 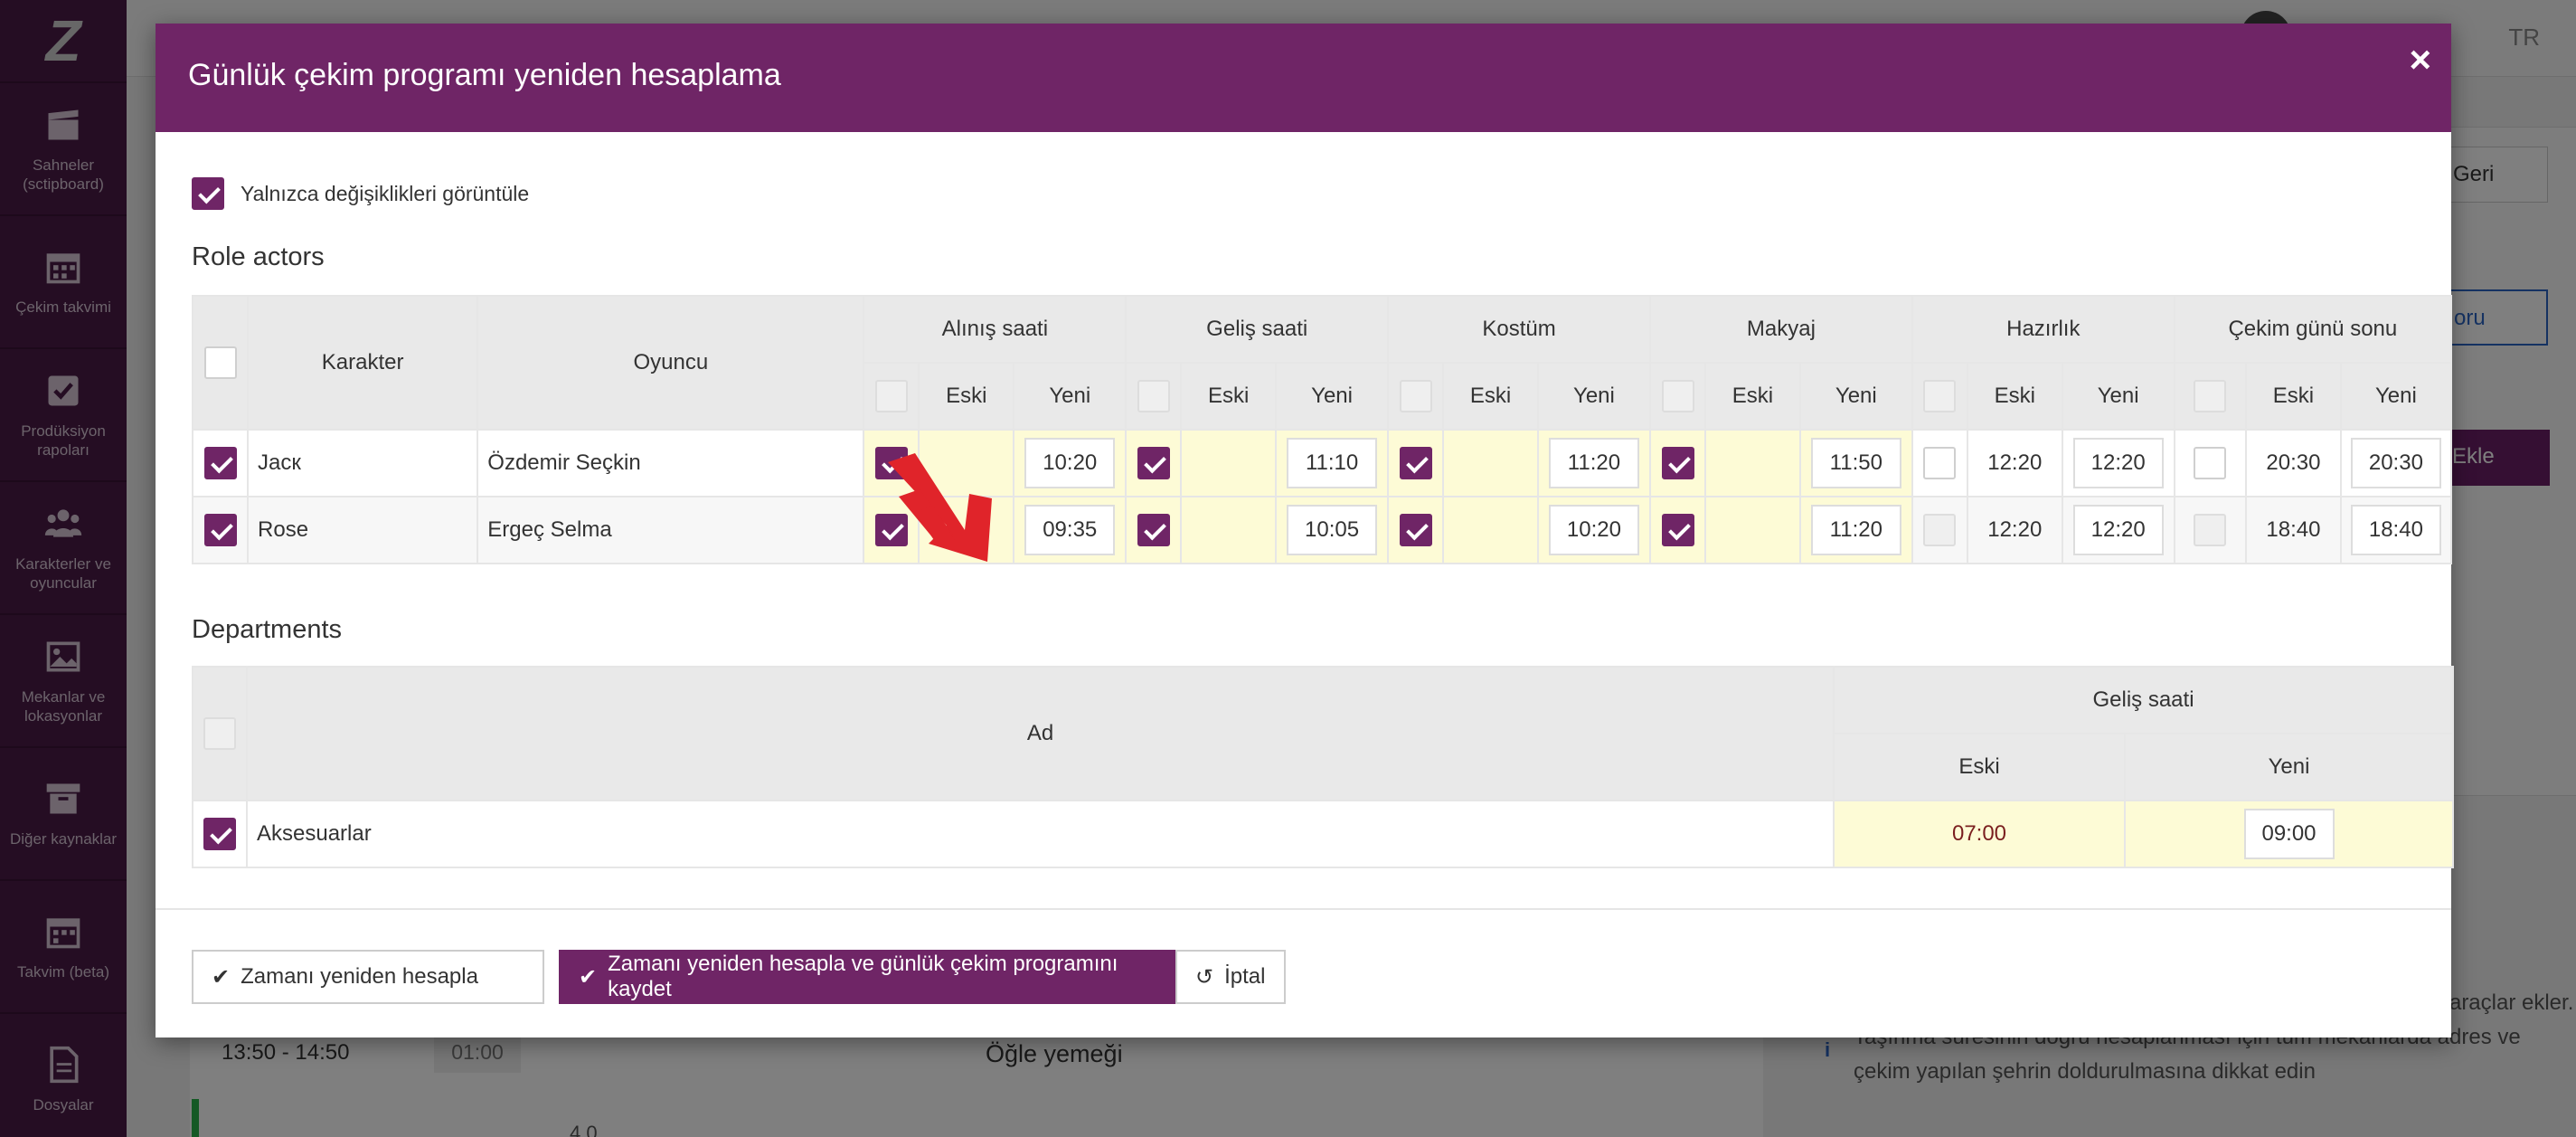 I want to click on dept-select-all-checkbox, so click(x=219, y=733).